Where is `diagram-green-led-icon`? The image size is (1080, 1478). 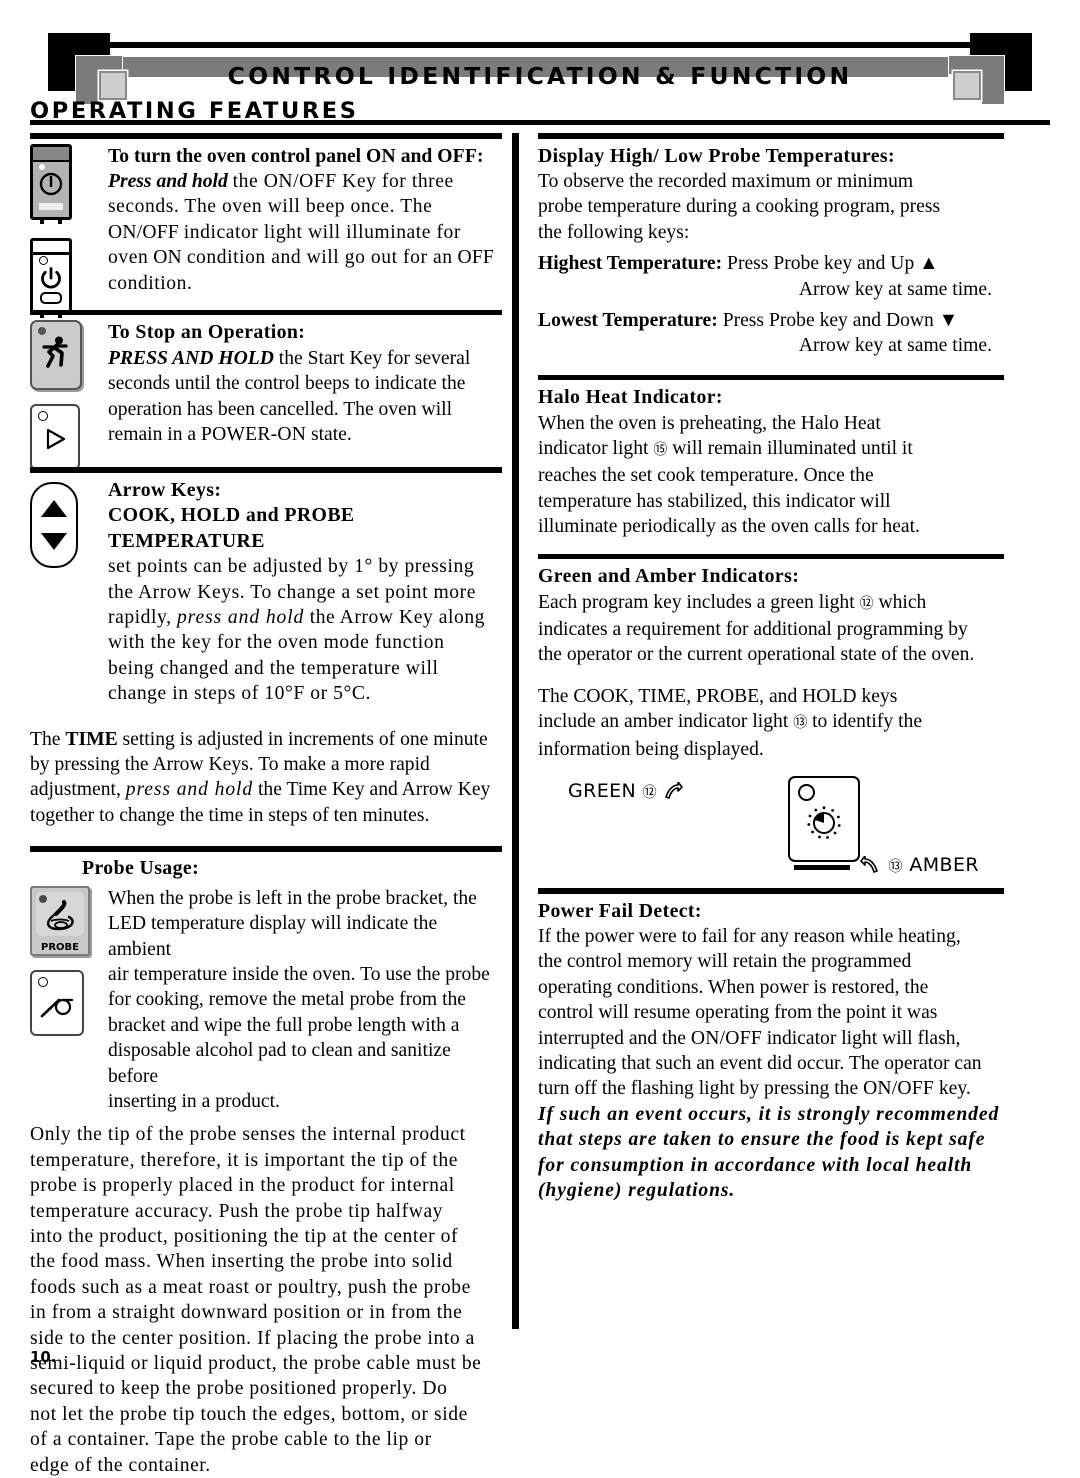
diagram-green-led-icon is located at coordinates (806, 793).